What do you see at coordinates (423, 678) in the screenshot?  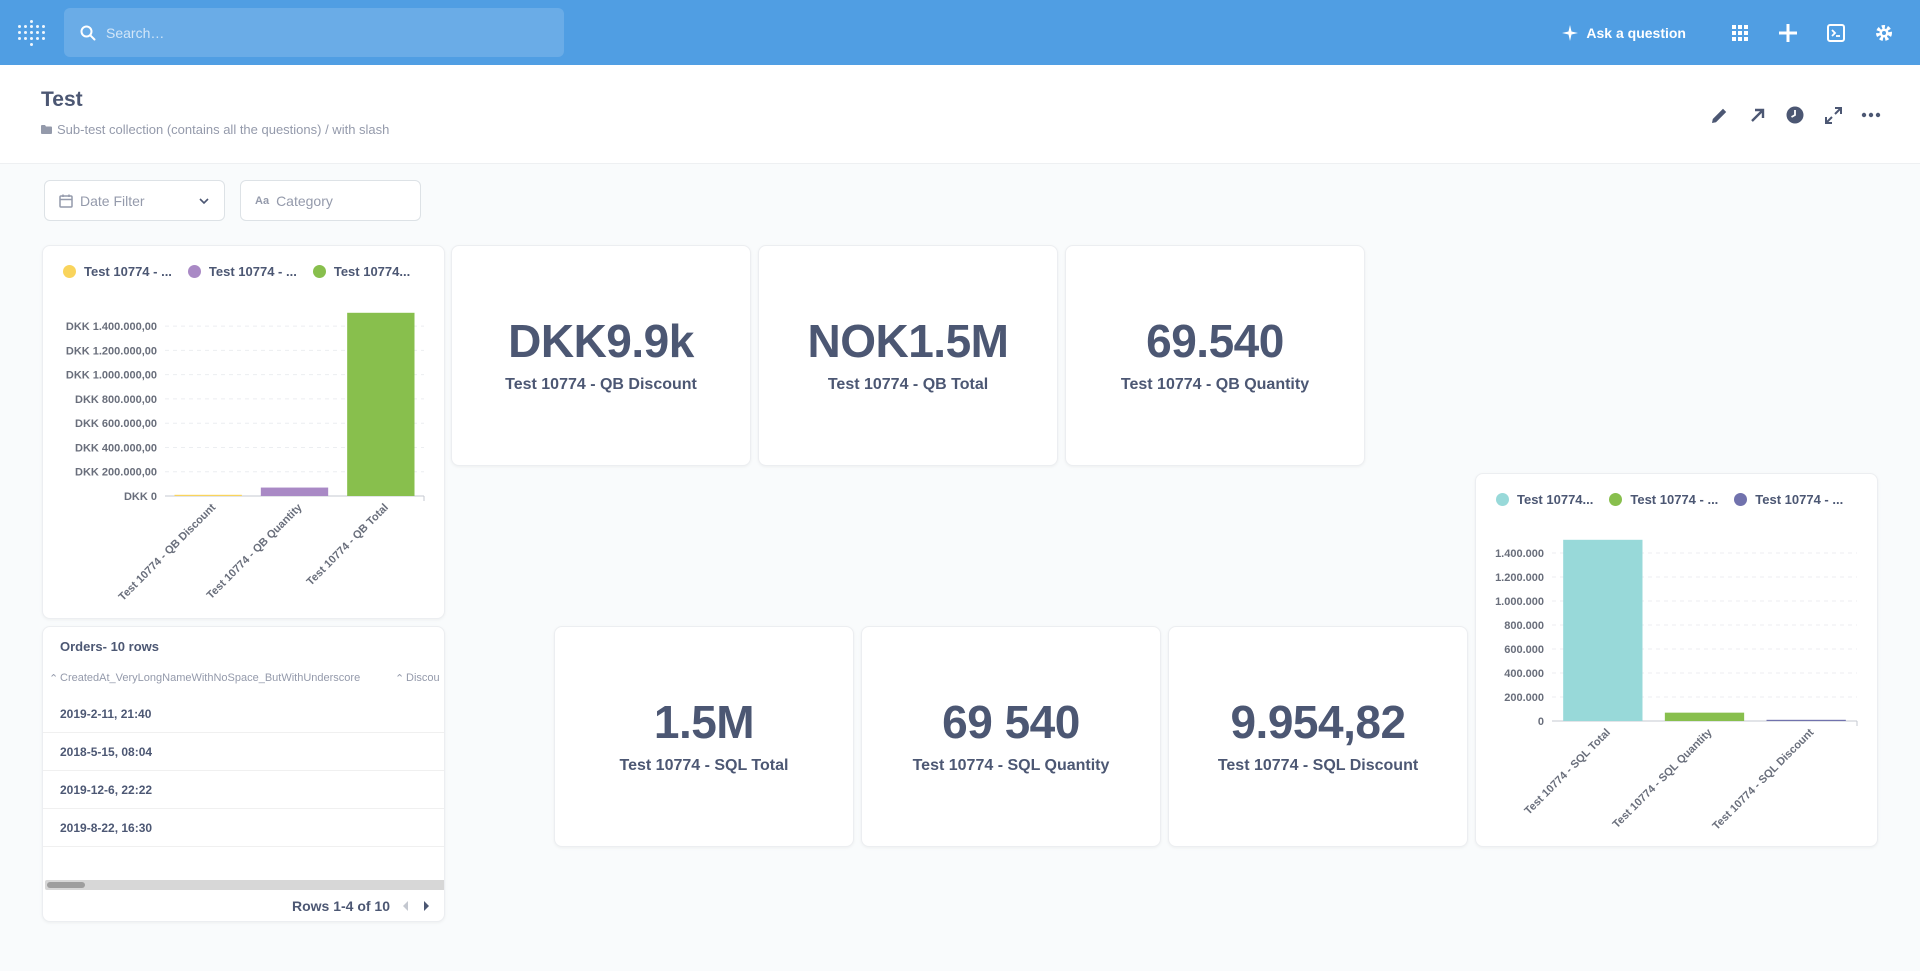 I see `column-header-discount: Discou` at bounding box center [423, 678].